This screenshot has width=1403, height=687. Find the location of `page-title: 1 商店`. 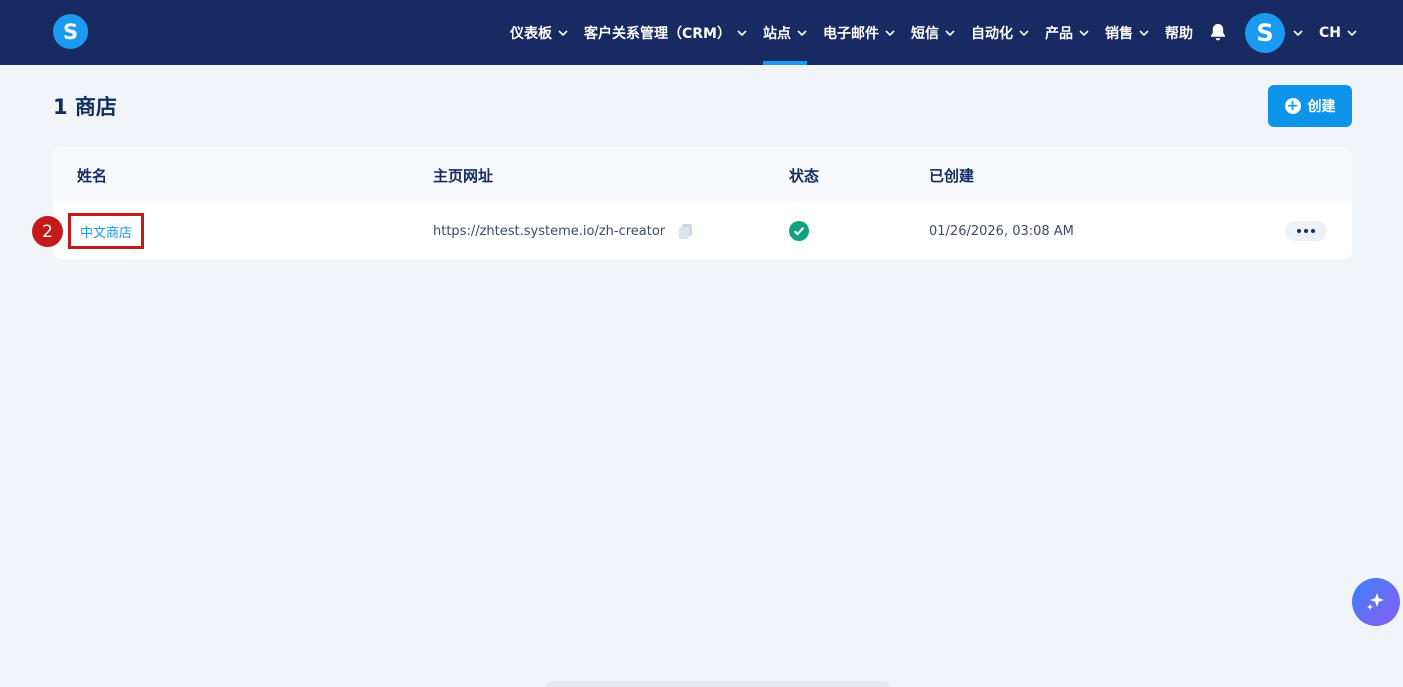

page-title: 1 商店 is located at coordinates (85, 107).